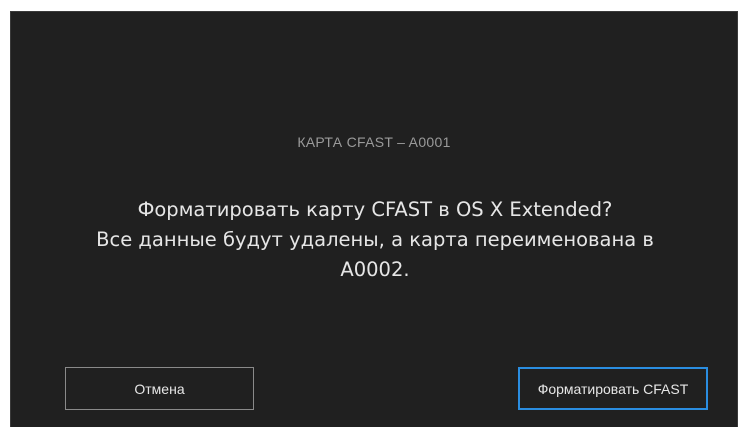  What do you see at coordinates (613, 388) in the screenshot?
I see `format-cfast-button: Форматировать CFAST` at bounding box center [613, 388].